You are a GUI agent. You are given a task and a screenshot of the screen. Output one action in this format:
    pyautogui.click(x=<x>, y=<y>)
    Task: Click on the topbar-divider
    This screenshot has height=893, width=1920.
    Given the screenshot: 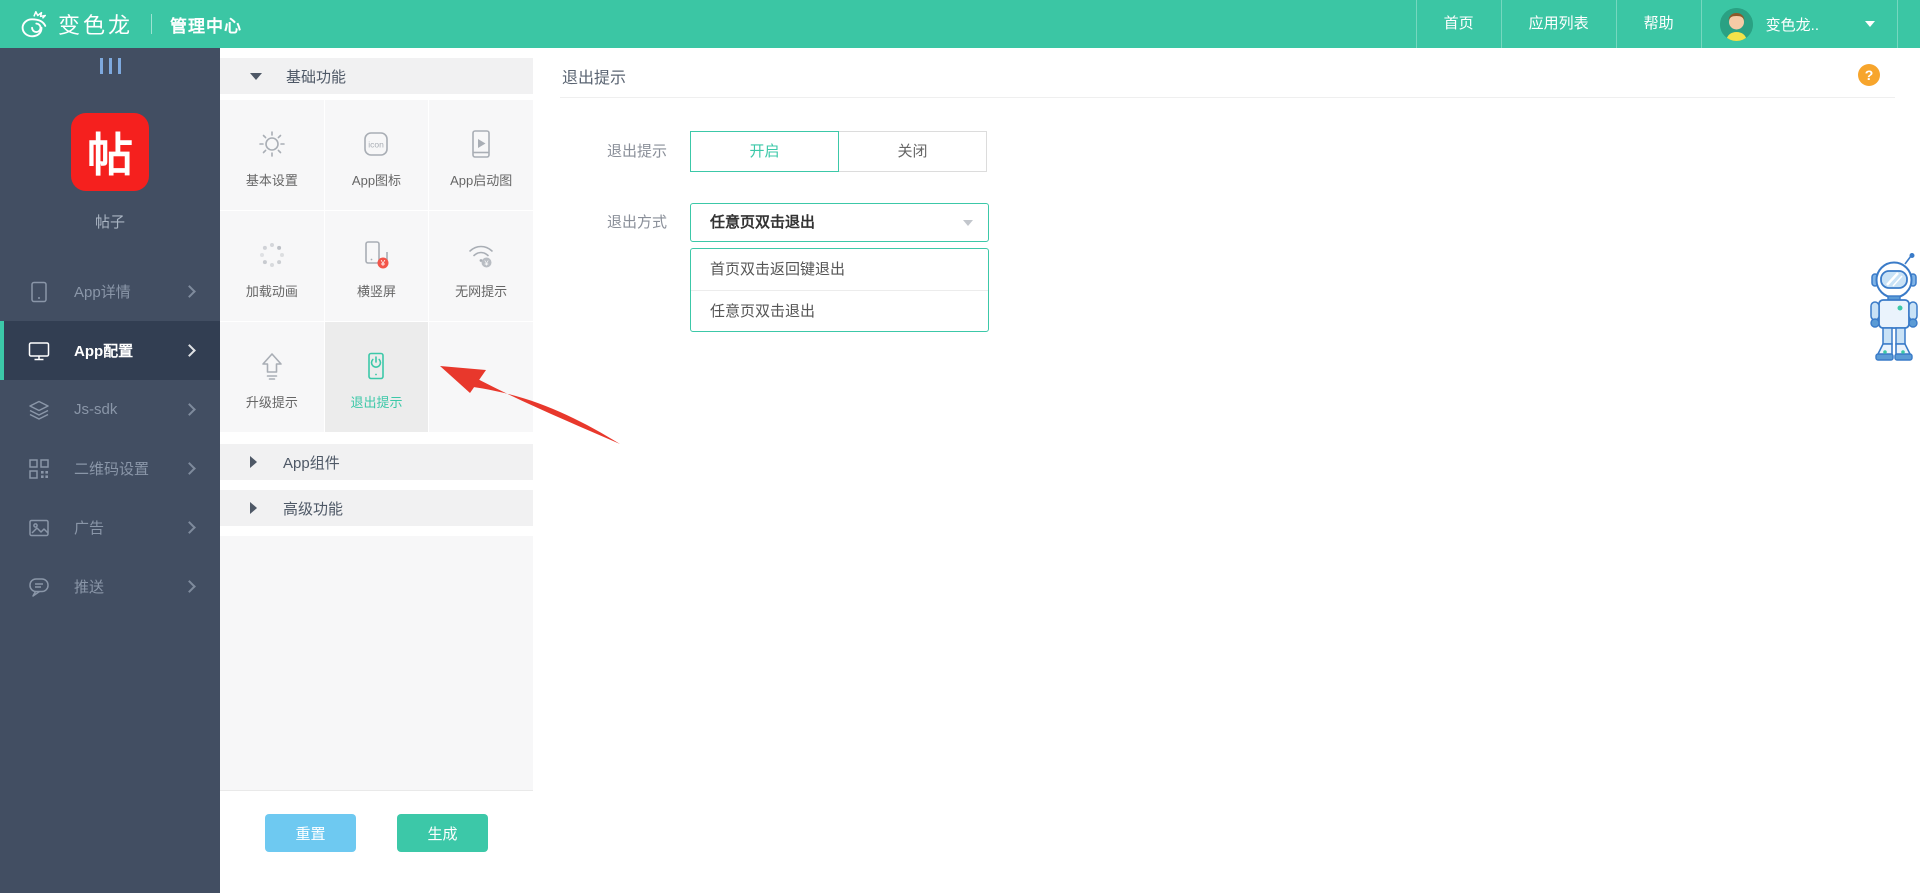 What is the action you would take?
    pyautogui.click(x=152, y=24)
    